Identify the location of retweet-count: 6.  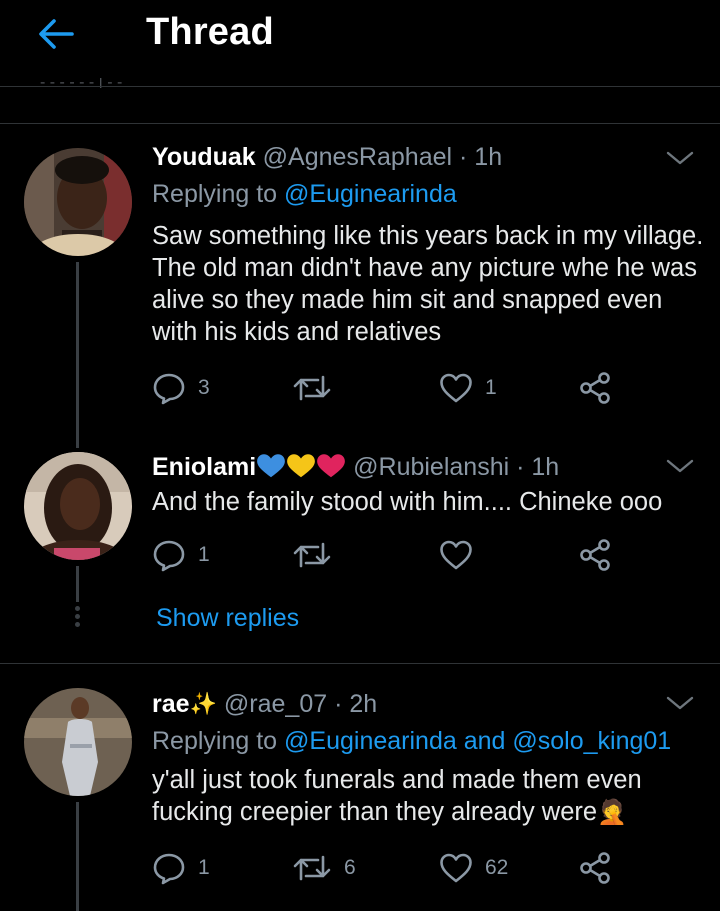
(350, 867).